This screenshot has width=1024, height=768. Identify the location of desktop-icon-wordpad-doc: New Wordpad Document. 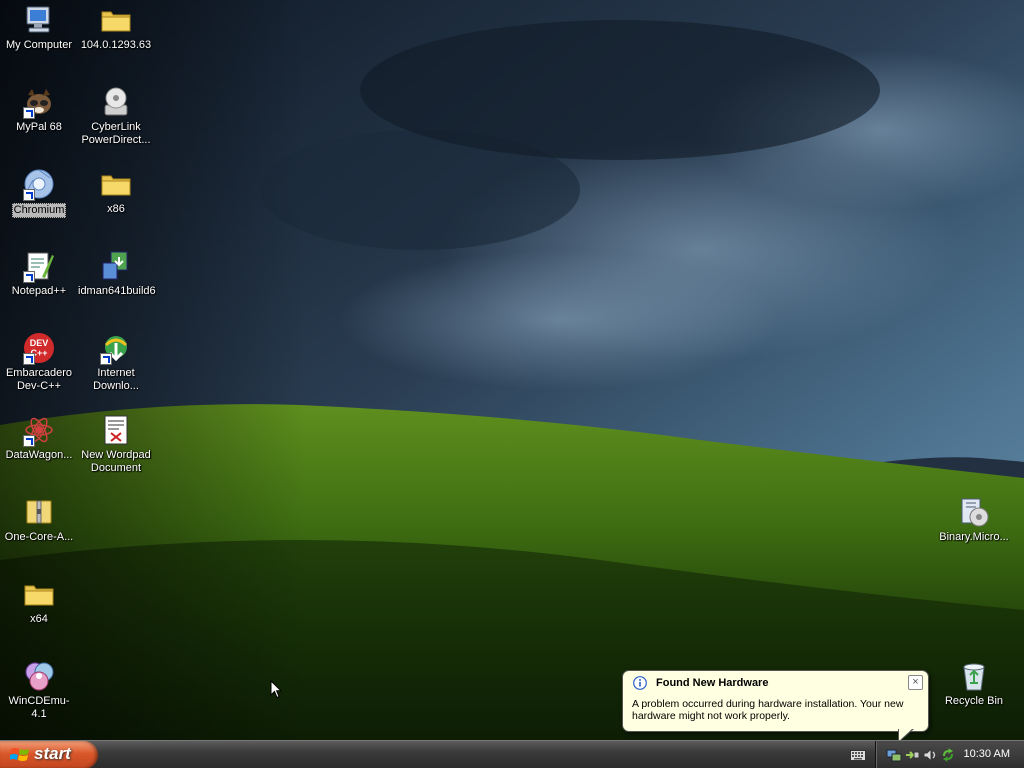
(116, 444).